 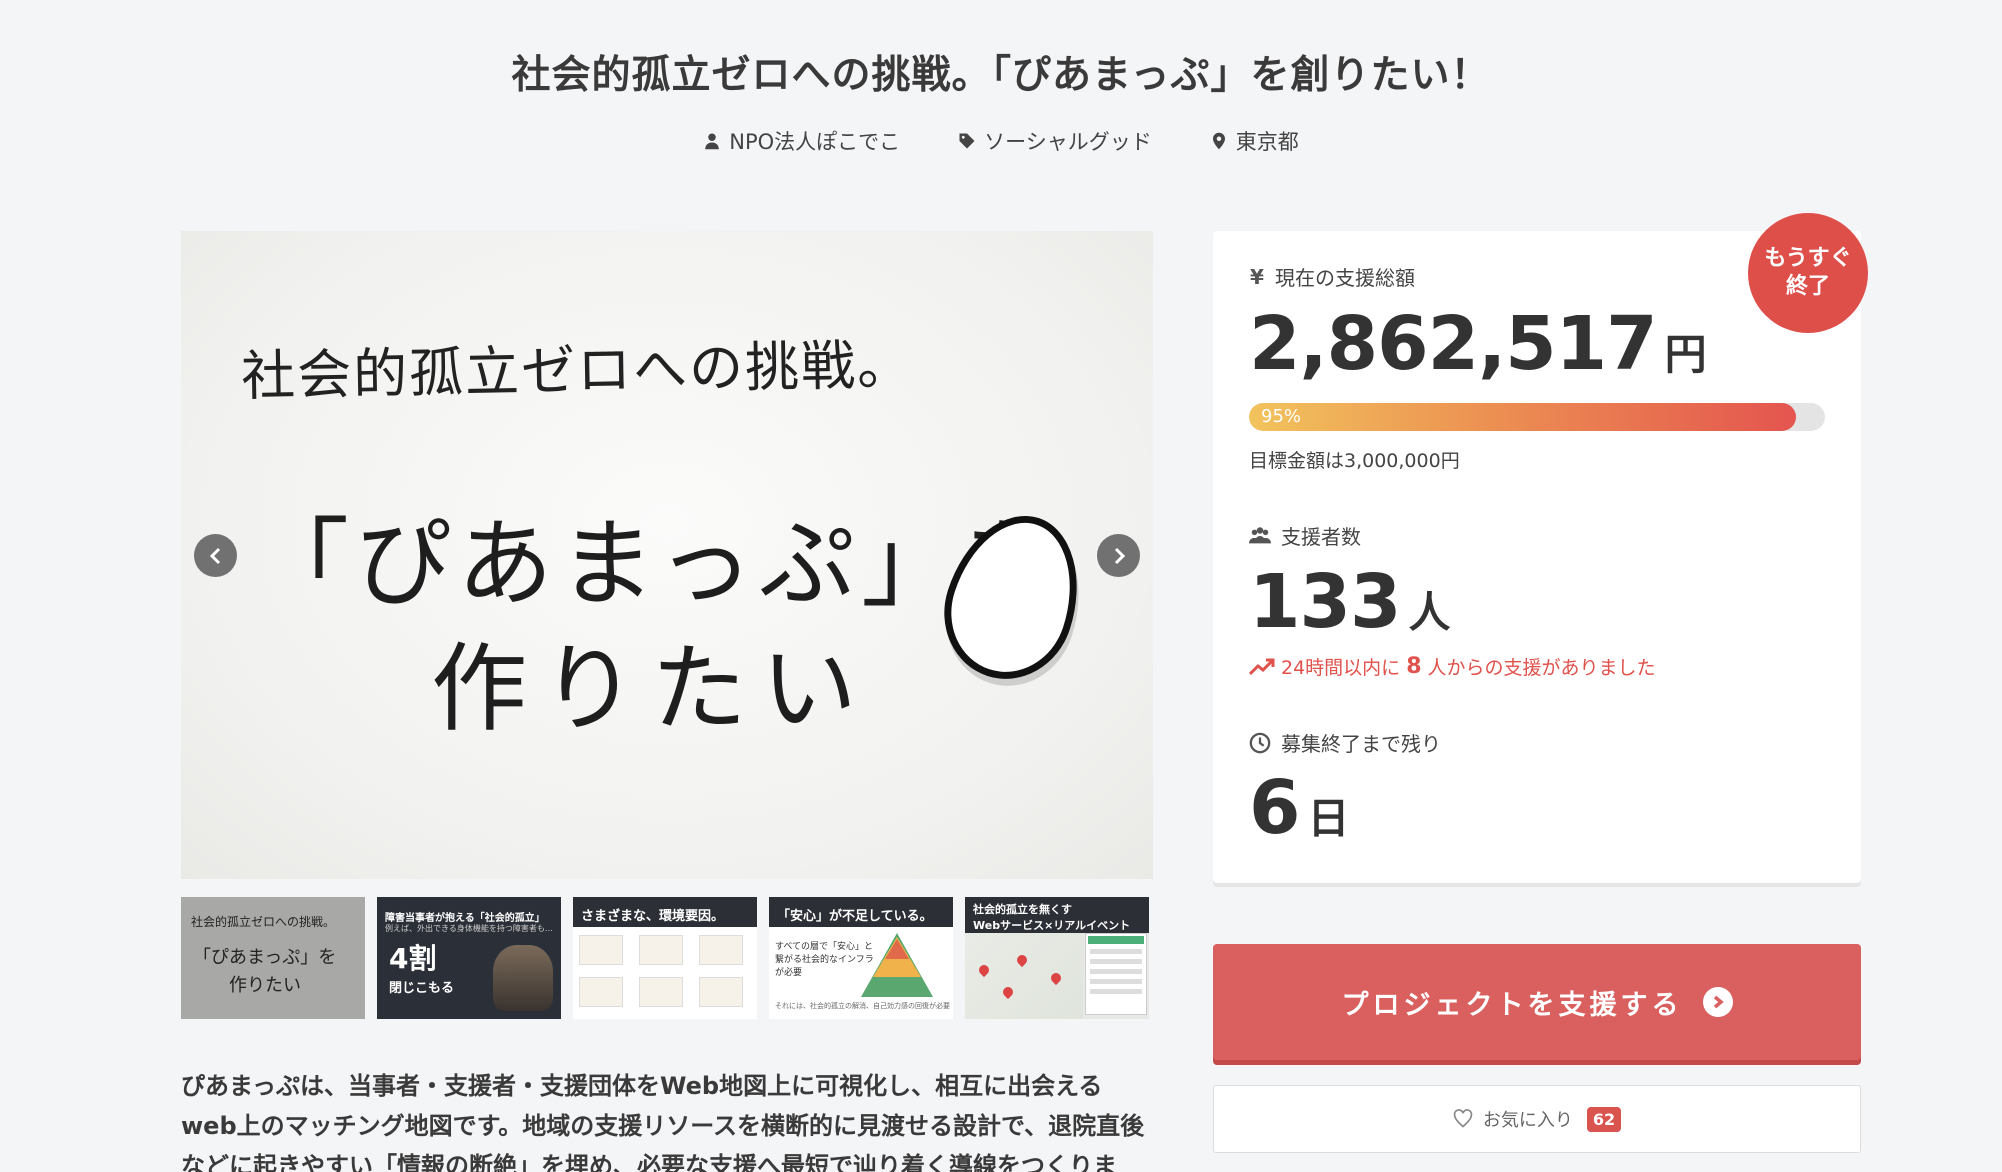 I want to click on thumbnail-text: 閉じこもる, so click(x=422, y=988).